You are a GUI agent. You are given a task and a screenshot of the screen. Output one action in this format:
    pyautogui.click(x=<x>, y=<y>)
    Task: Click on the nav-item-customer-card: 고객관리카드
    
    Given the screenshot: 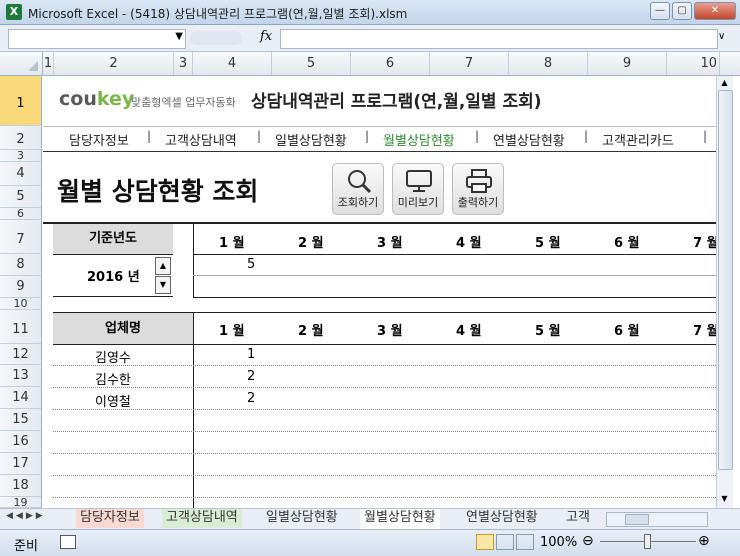 What is the action you would take?
    pyautogui.click(x=638, y=139)
    